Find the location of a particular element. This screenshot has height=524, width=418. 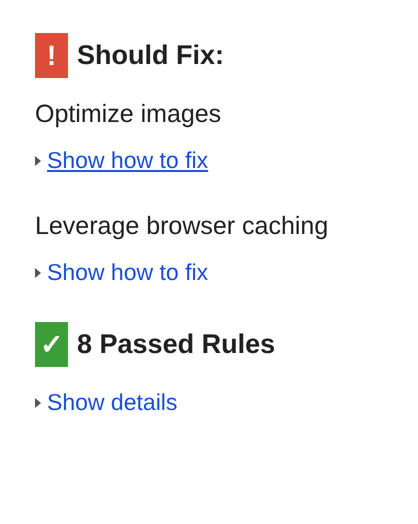

rule-name: Leverage browser caching is located at coordinates (182, 226).